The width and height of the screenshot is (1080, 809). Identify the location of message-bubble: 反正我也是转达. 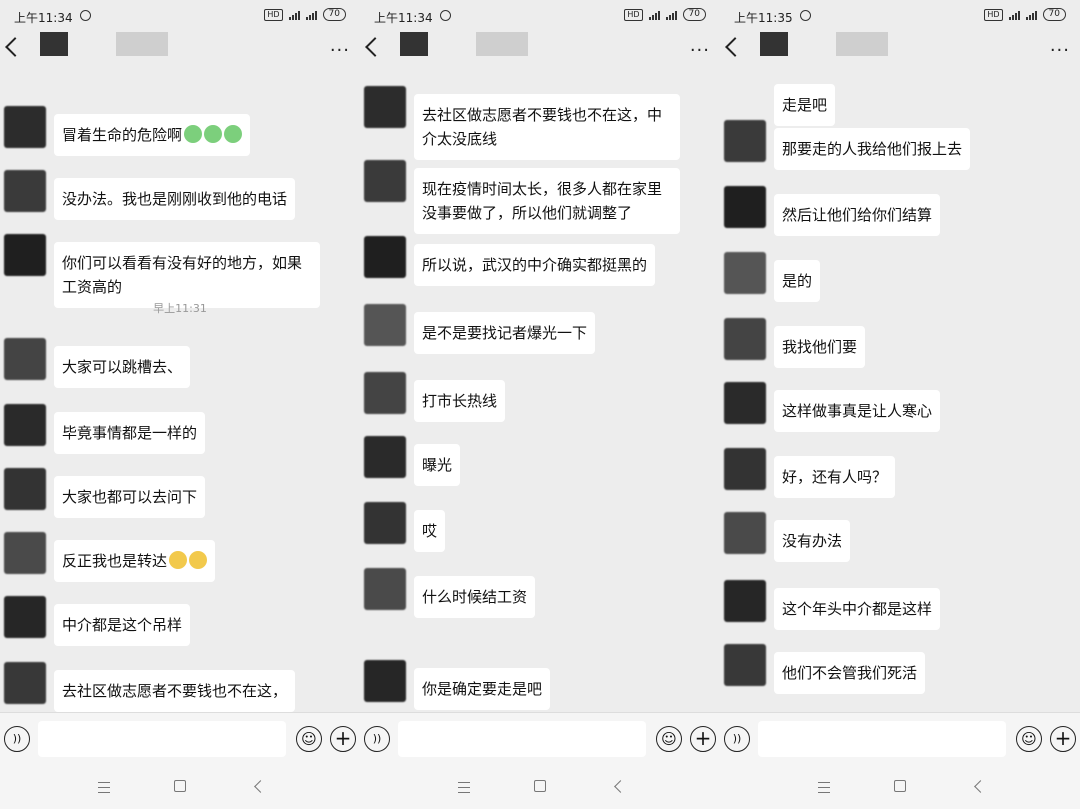
(135, 561).